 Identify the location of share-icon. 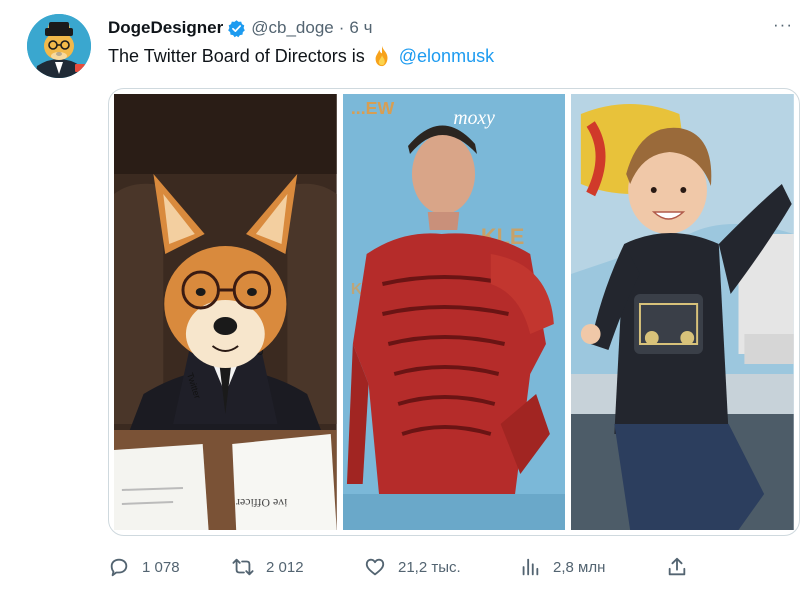
(677, 566).